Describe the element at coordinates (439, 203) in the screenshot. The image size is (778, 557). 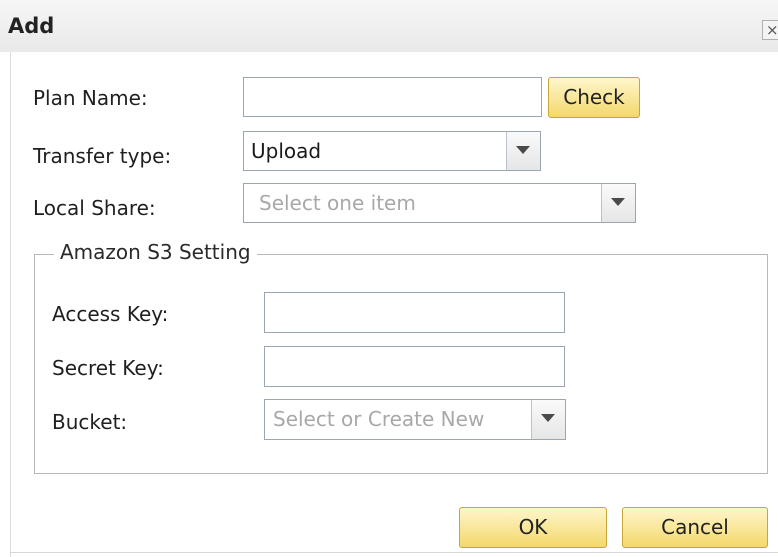
I see `local-share-select: Select one item` at that location.